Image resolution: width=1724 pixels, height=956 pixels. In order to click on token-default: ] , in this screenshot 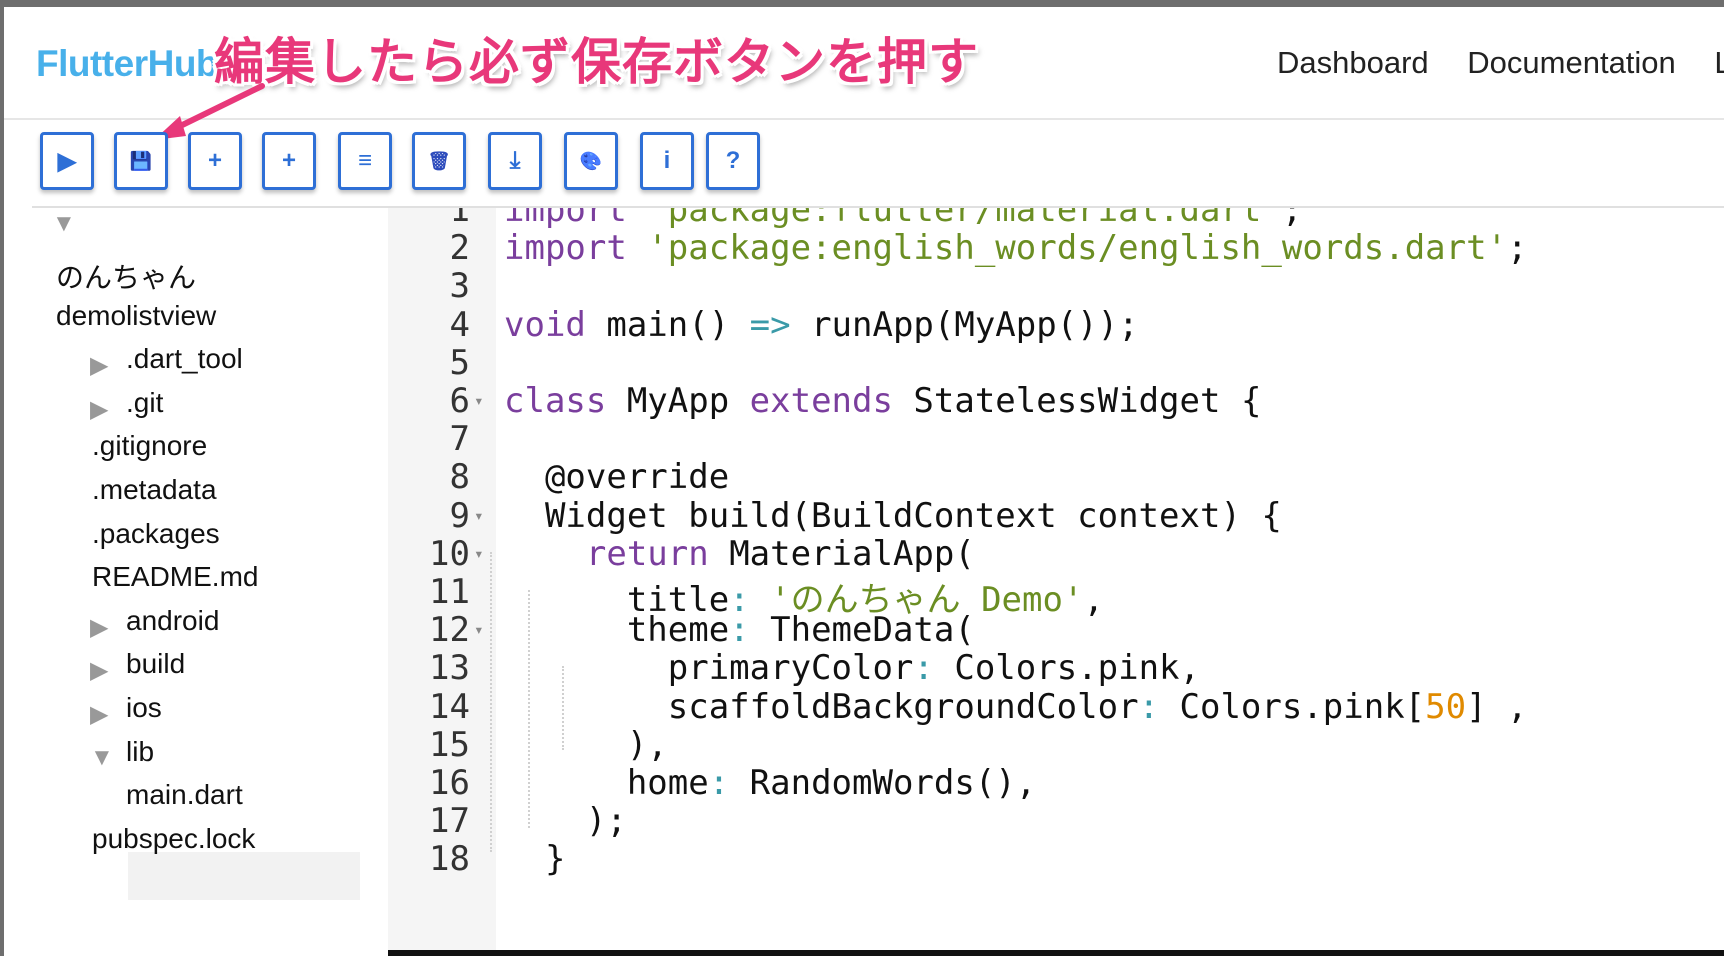, I will do `click(1497, 706)`.